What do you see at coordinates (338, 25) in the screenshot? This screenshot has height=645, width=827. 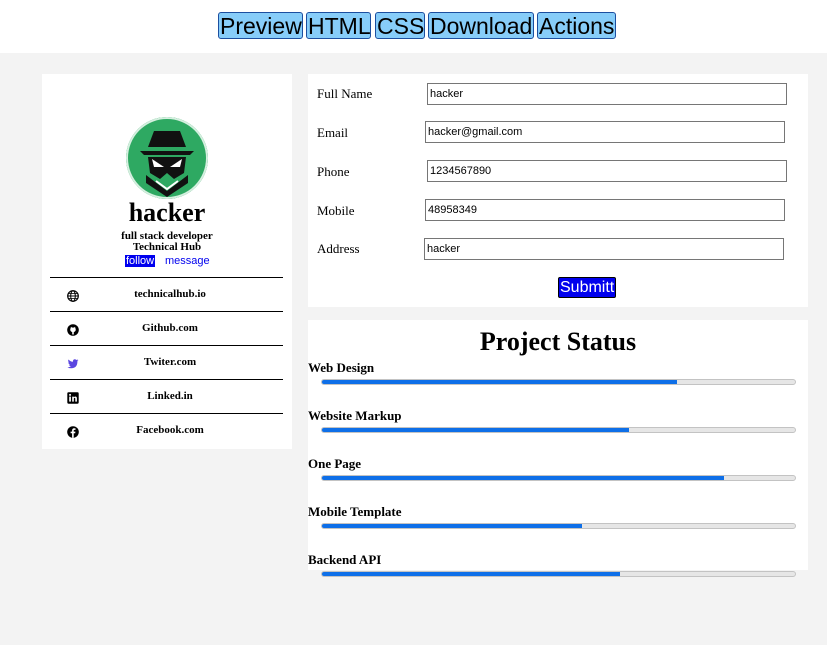 I see `html-button: HTML` at bounding box center [338, 25].